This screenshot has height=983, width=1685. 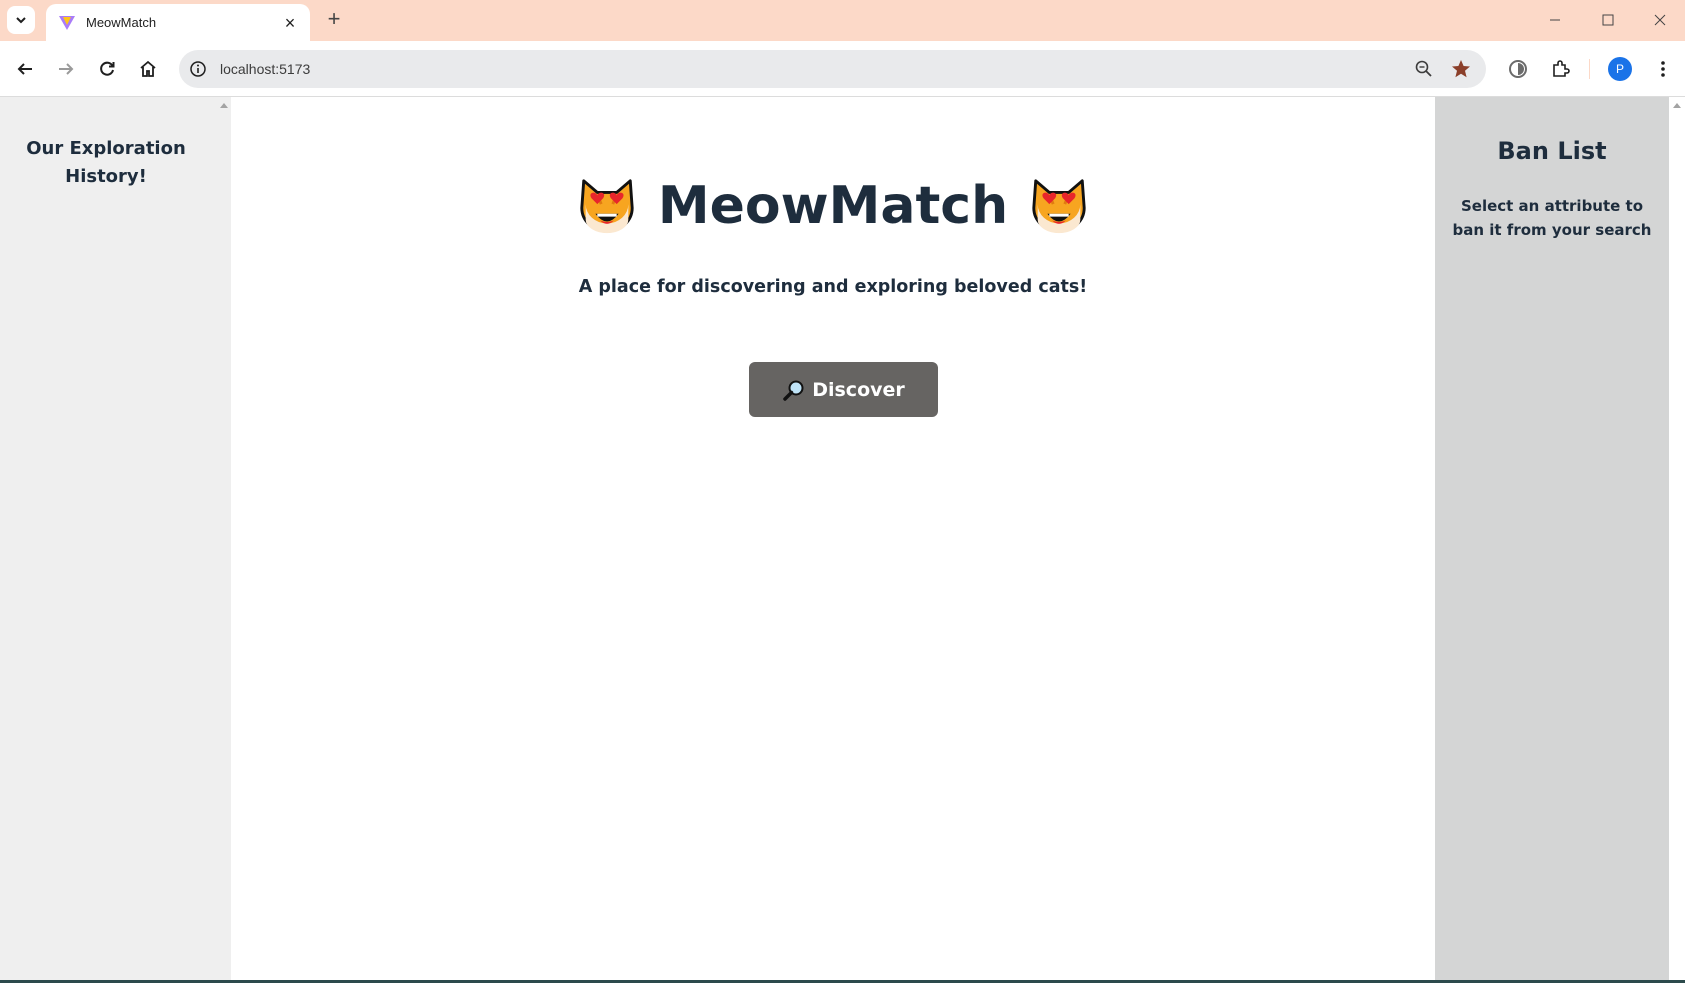 I want to click on url-text: localhost:5173, so click(x=265, y=69).